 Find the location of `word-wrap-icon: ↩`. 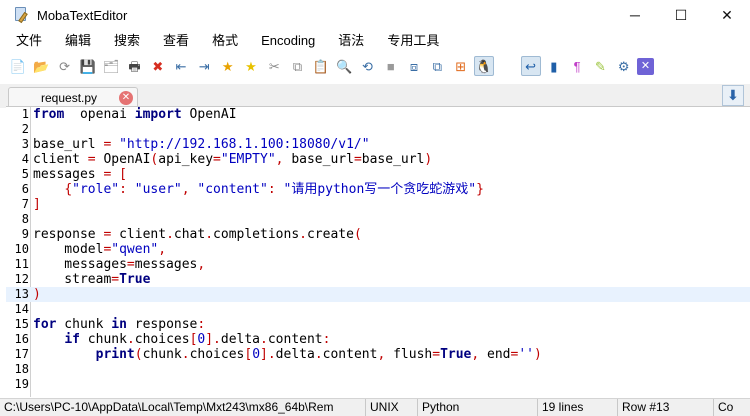

word-wrap-icon: ↩ is located at coordinates (530, 66).